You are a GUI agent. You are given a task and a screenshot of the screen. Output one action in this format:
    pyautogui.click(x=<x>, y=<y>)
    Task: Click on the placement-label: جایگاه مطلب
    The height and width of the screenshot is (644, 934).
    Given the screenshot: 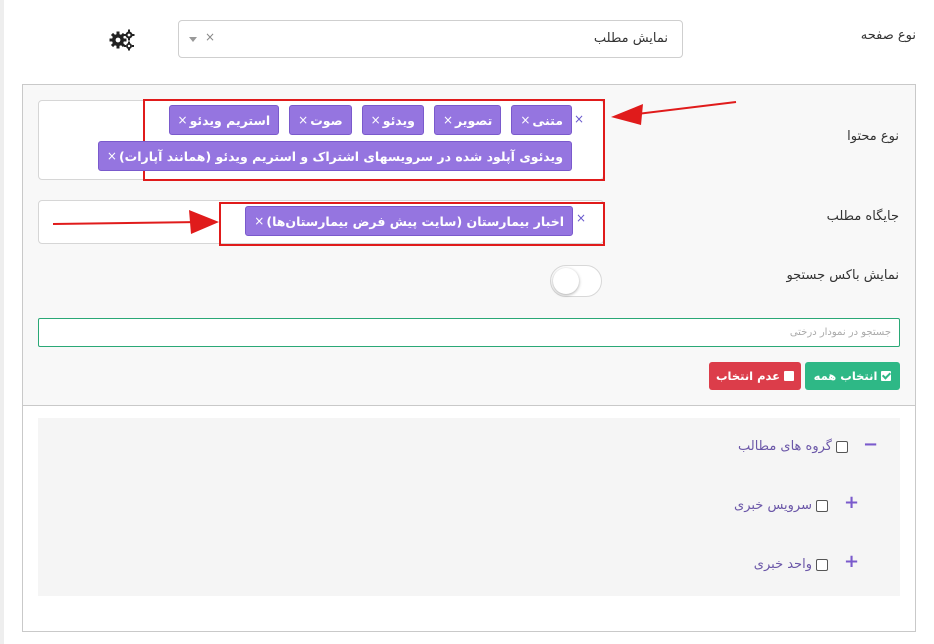 What is the action you would take?
    pyautogui.click(x=862, y=216)
    